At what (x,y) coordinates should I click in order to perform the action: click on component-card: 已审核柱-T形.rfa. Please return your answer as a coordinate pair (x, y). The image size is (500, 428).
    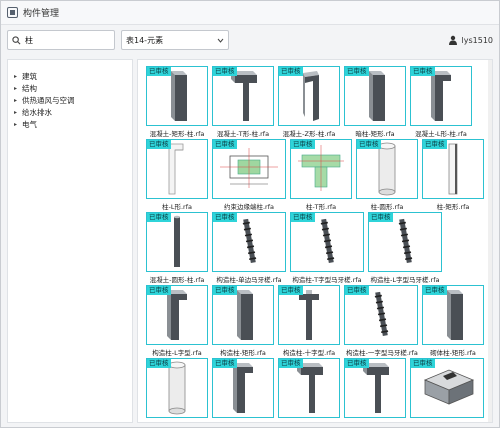
    Looking at the image, I should click on (321, 175).